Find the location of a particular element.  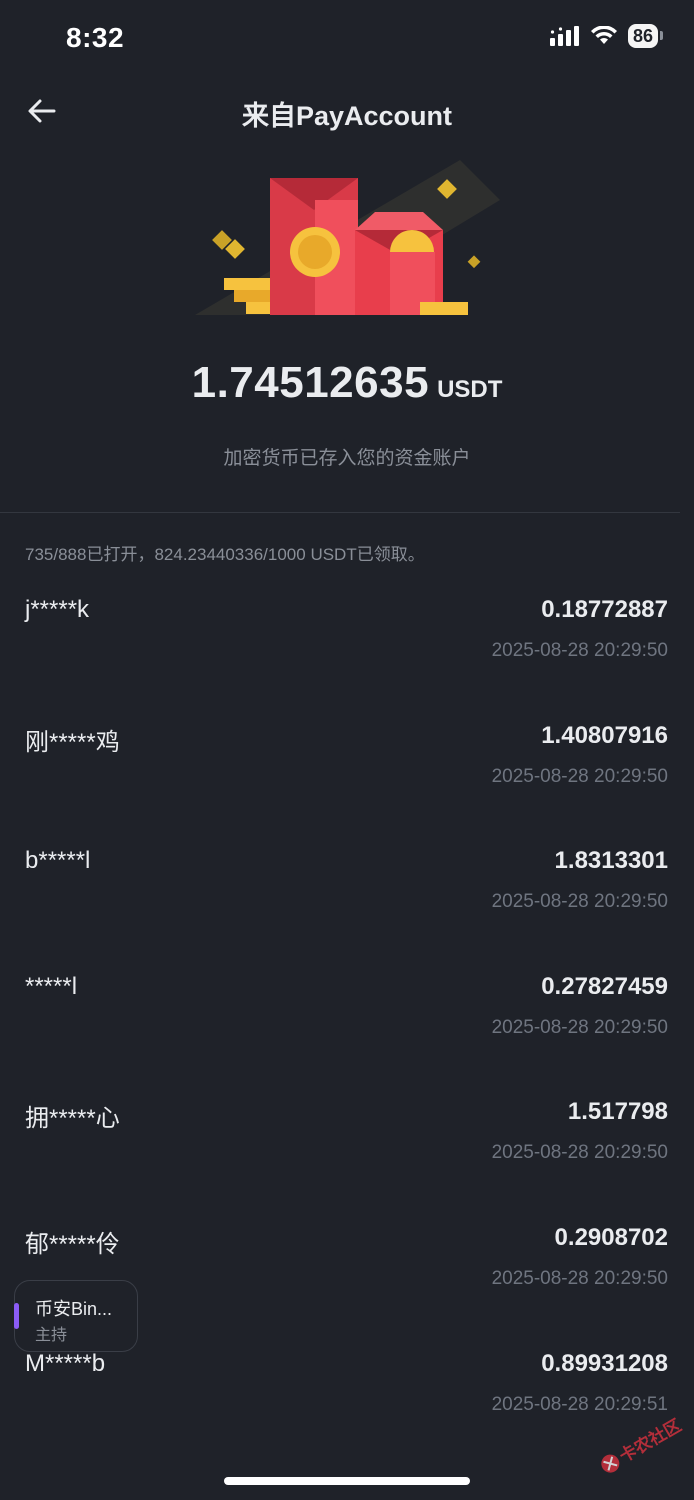

list-item: 拥*****心 1.517798 2025-08-28 20:29:50 is located at coordinates (347, 1155).